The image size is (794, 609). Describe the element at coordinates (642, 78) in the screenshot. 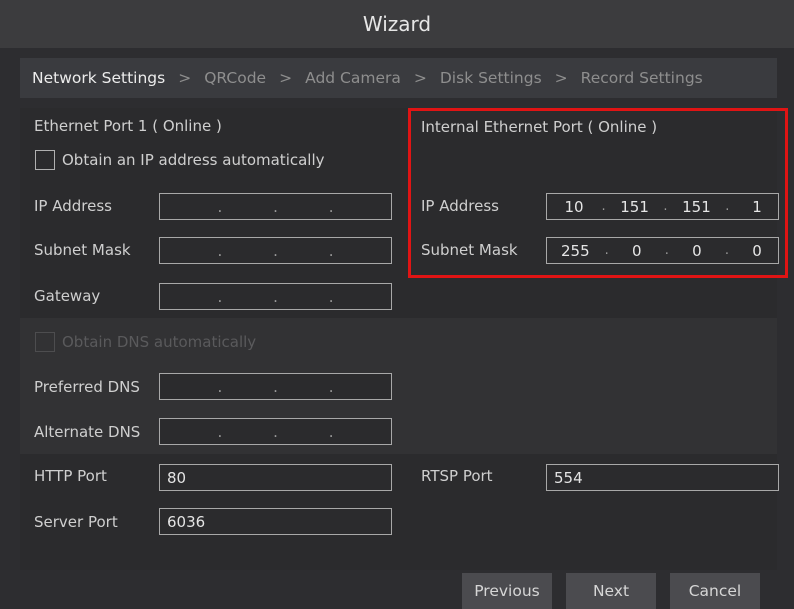

I see `step-record-settings: Record Settings` at that location.